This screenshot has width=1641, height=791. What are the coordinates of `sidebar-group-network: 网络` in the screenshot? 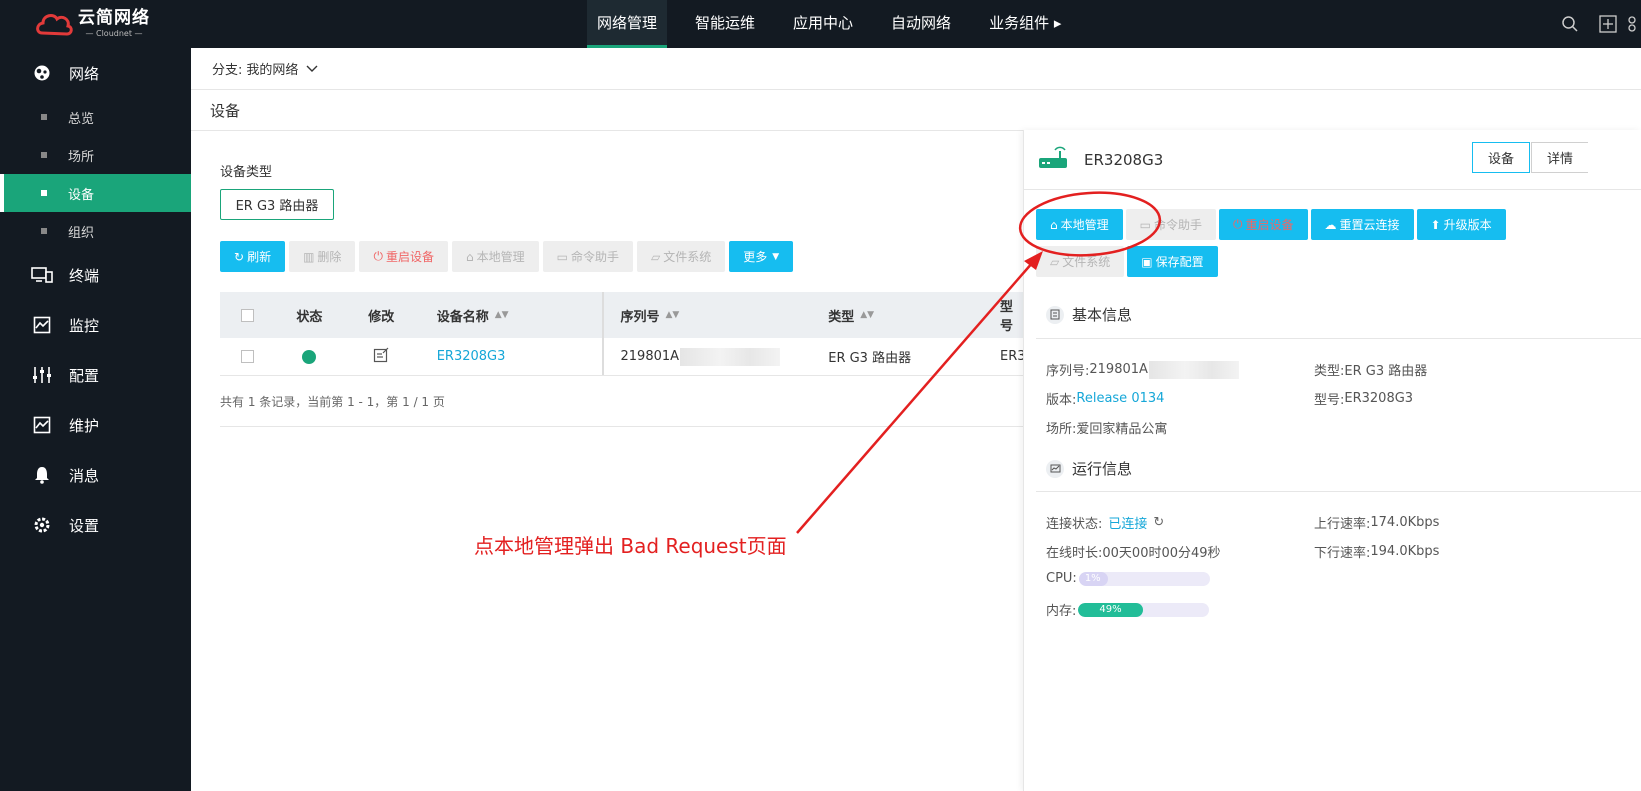 It's located at (95, 73).